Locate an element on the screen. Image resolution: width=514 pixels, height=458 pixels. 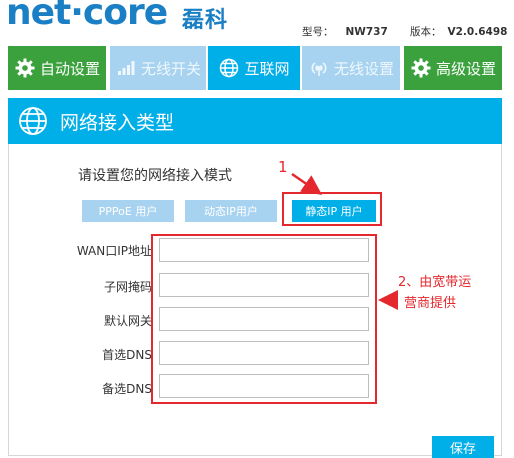
tab-label: 无线设置 is located at coordinates (363, 68).